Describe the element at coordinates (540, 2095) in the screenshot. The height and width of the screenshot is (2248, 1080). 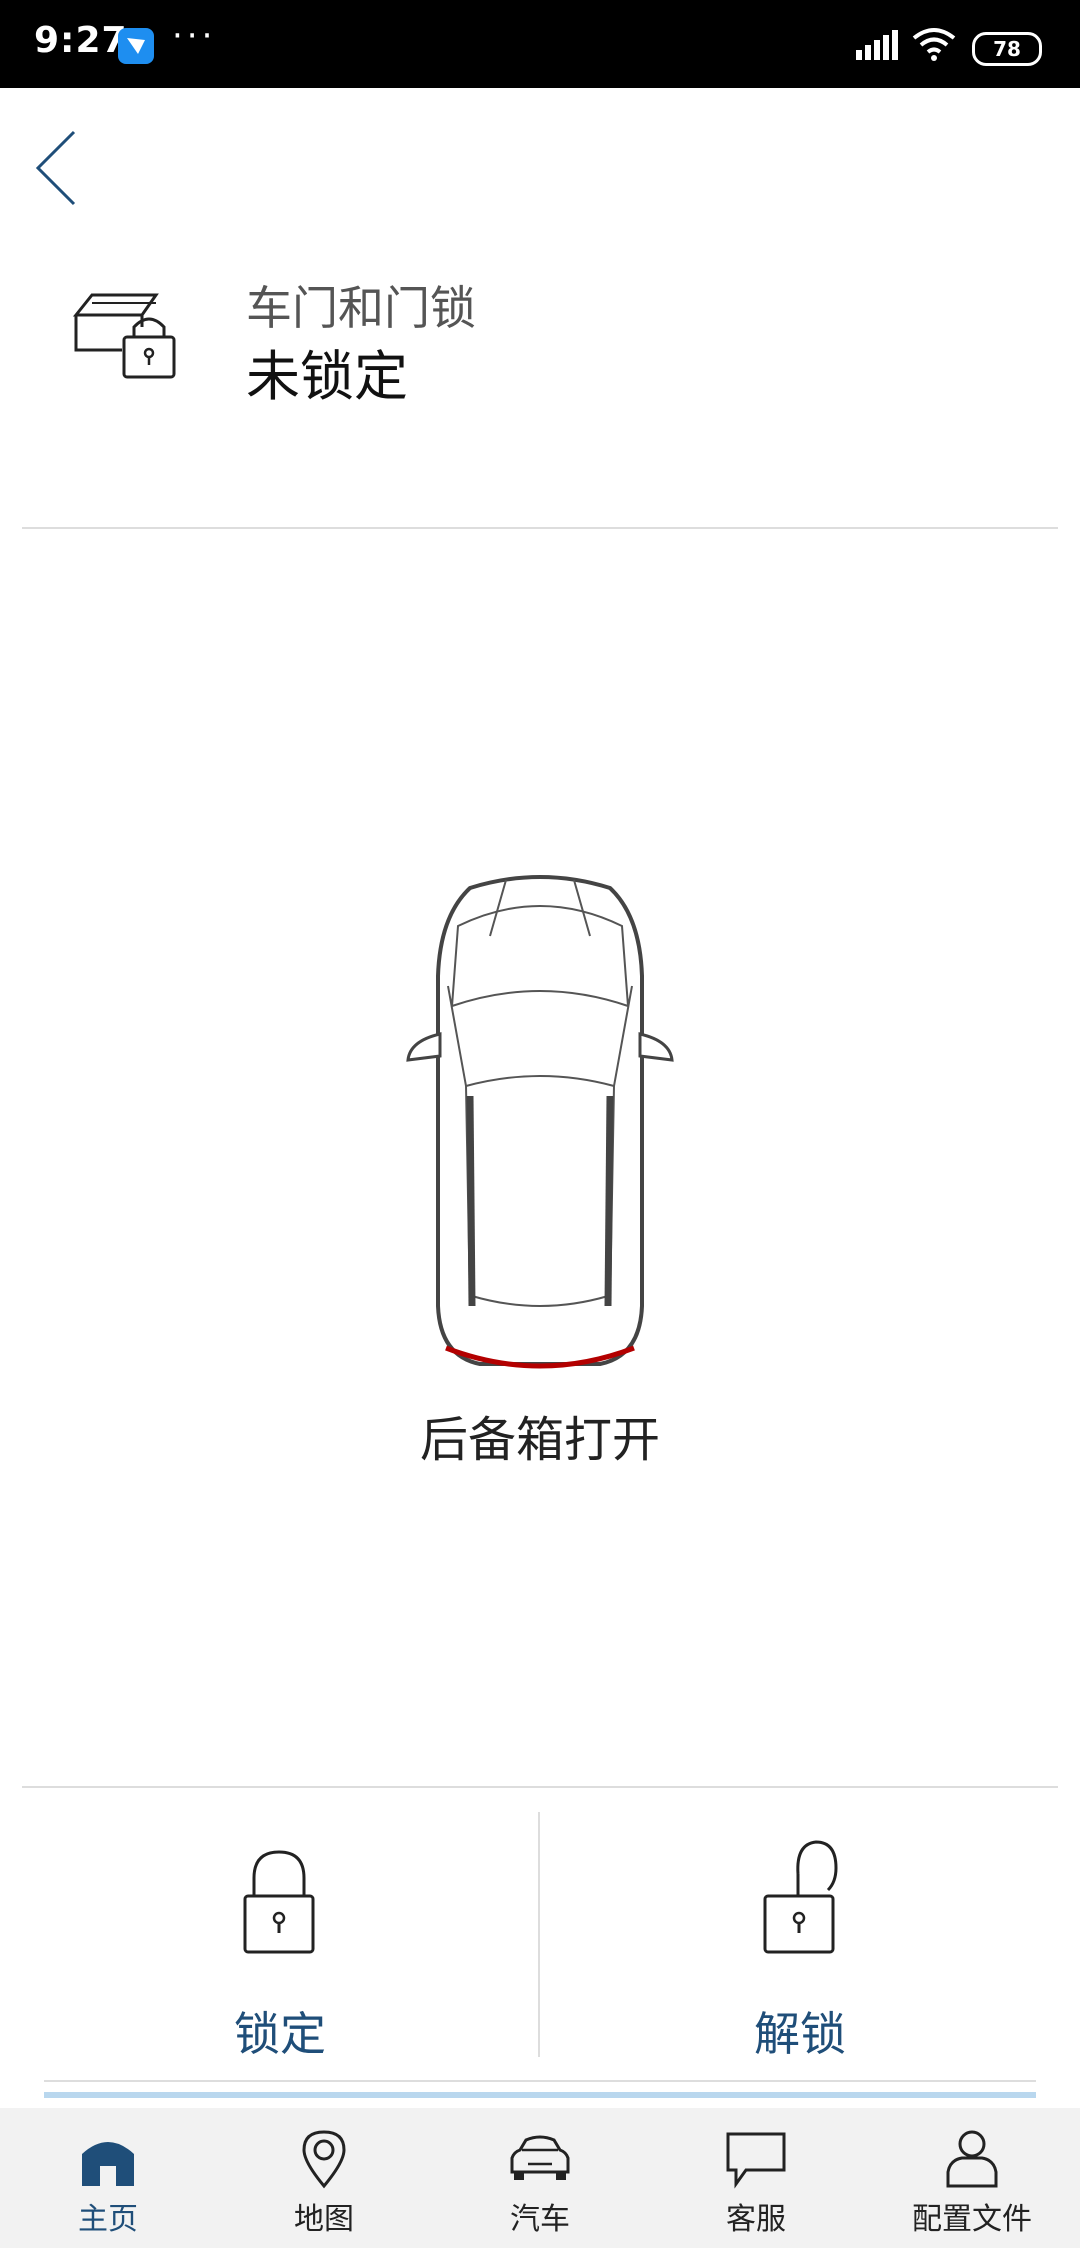
I see `progress-accent-bar` at that location.